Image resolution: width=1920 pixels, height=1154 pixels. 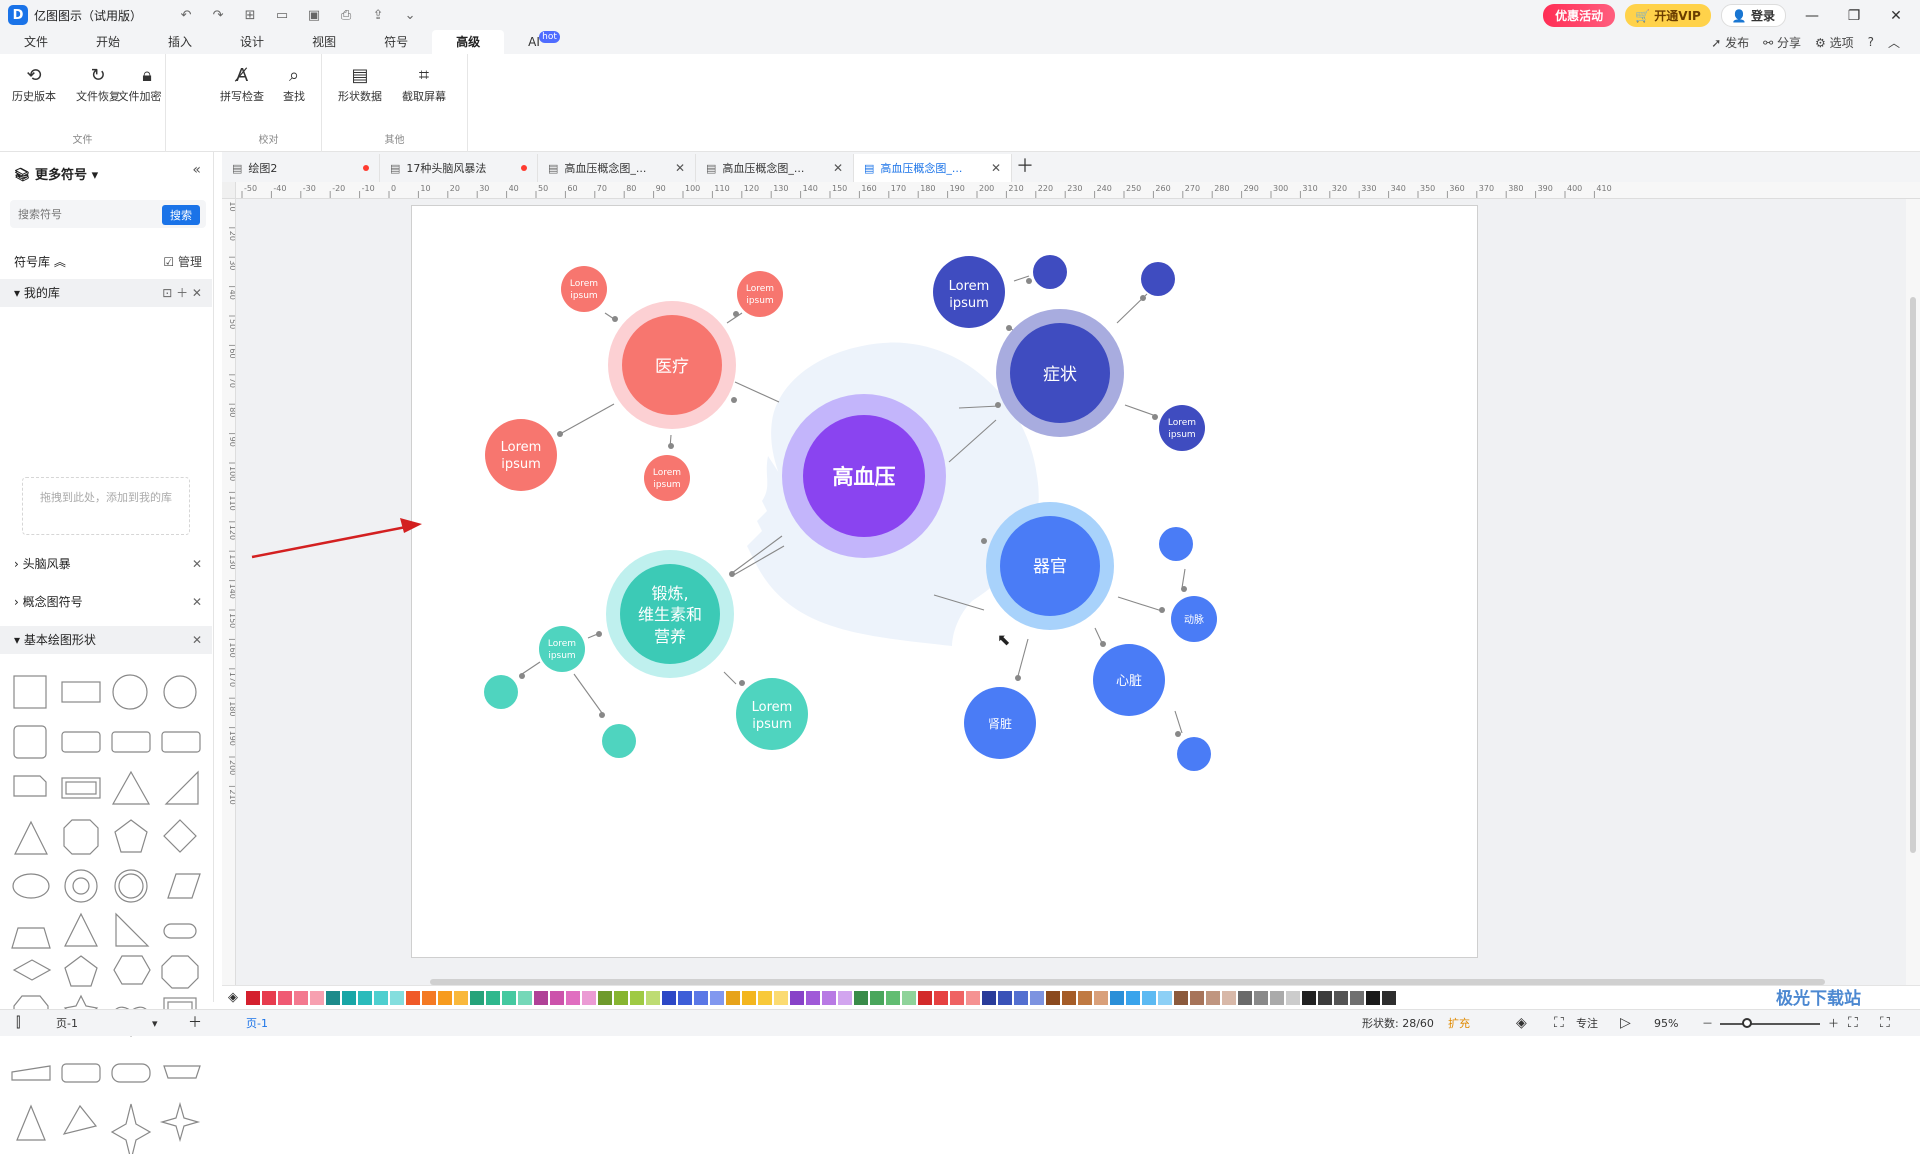 What do you see at coordinates (410, 15) in the screenshot?
I see `customize-icon: ⌄` at bounding box center [410, 15].